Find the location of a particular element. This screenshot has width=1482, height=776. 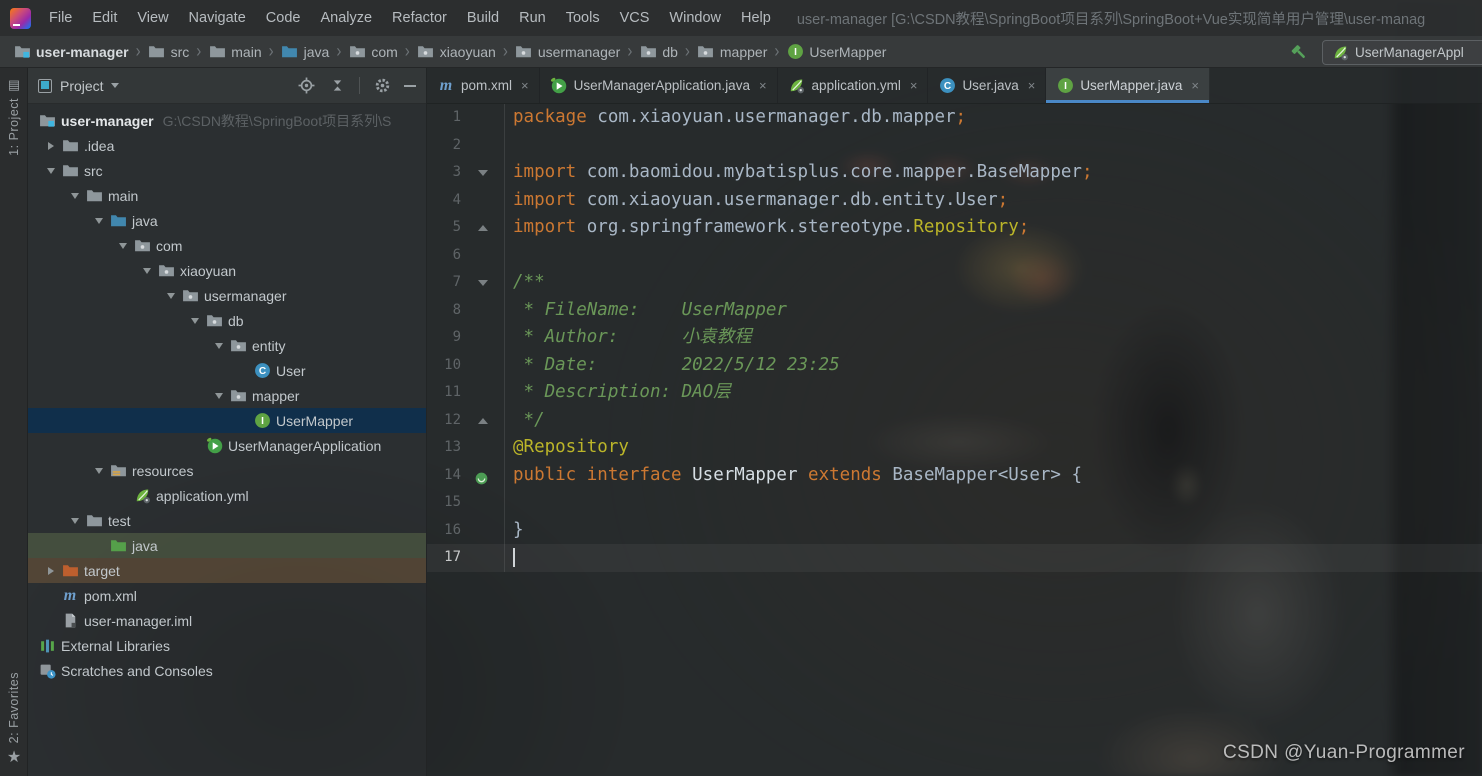

tree-item-test: test is located at coordinates (227, 520).